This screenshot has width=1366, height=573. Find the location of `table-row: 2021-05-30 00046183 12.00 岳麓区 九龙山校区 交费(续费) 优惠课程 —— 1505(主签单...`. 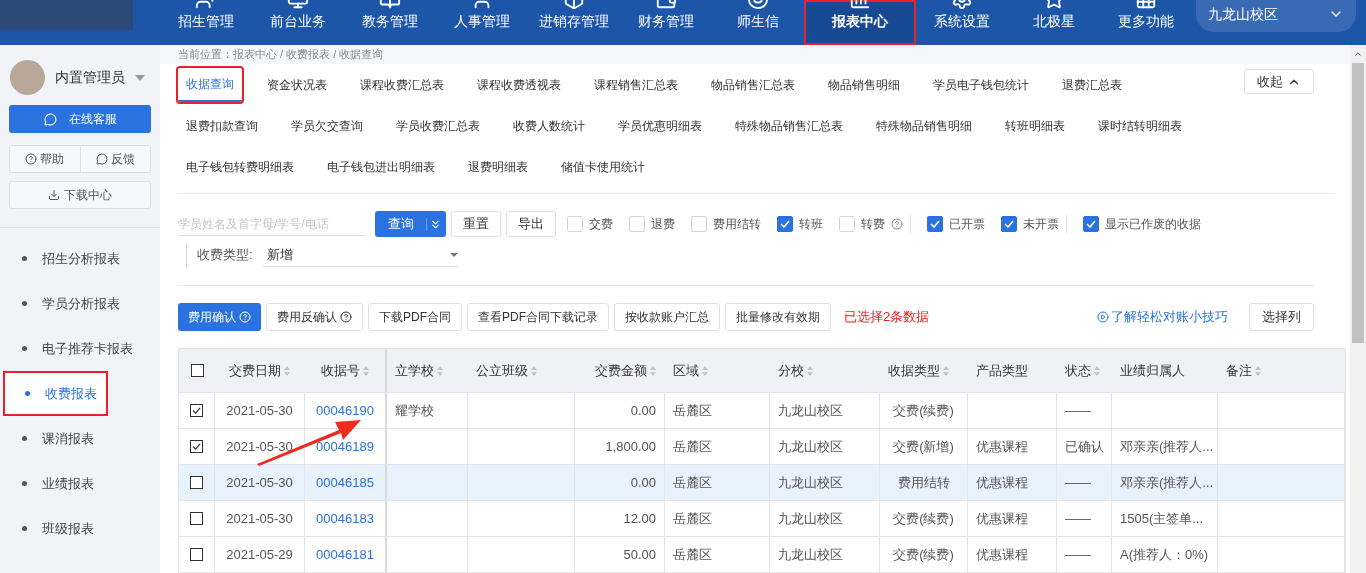

table-row: 2021-05-30 00046183 12.00 岳麓区 九龙山校区 交费(续费) 优惠课程 —— 1505(主签单... is located at coordinates (762, 518).